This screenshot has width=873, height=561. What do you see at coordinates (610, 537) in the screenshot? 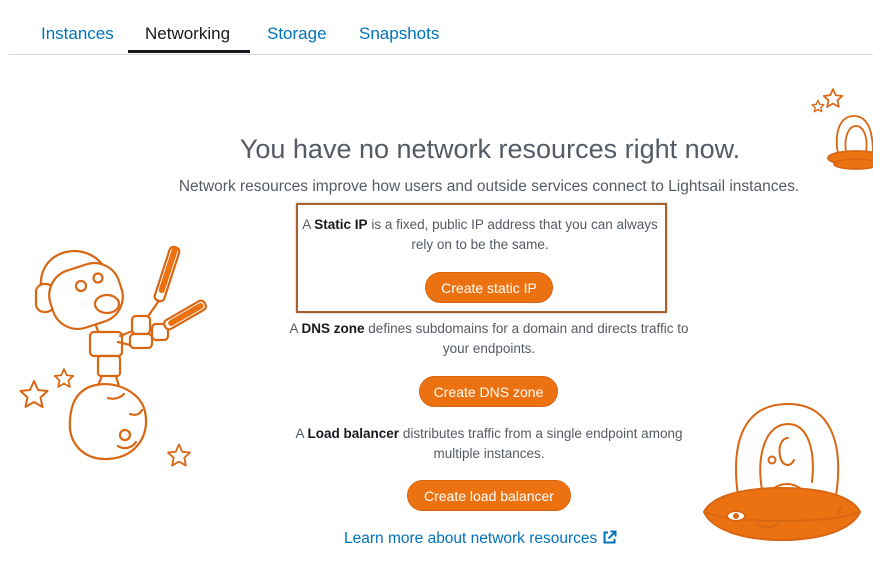
I see `external-link-icon` at bounding box center [610, 537].